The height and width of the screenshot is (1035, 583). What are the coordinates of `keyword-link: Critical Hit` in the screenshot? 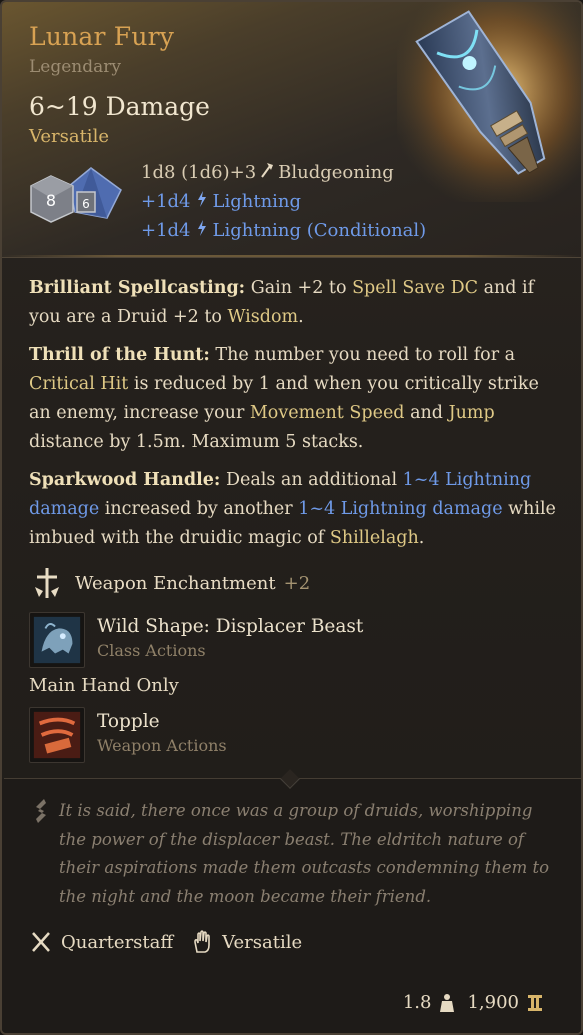 It's located at (78, 384).